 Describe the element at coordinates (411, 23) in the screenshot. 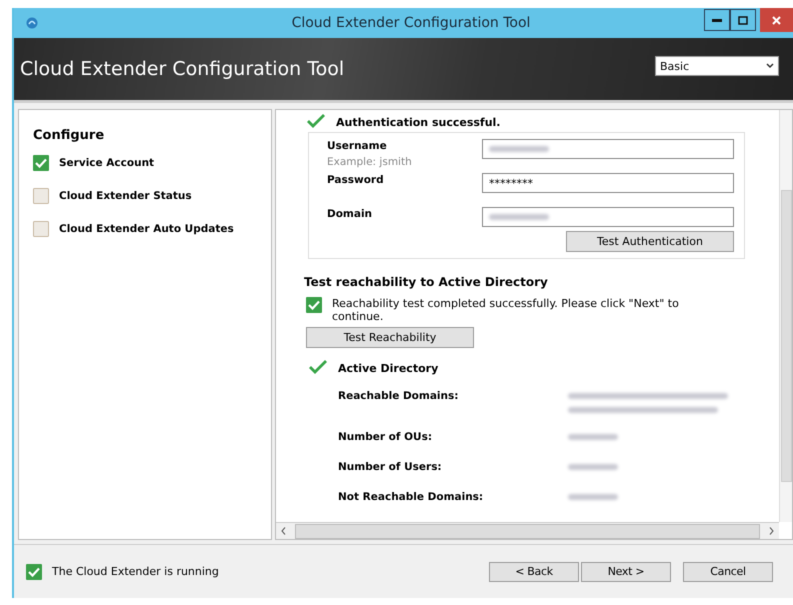

I see `window-title: Cloud Extender Configuration Tool` at that location.